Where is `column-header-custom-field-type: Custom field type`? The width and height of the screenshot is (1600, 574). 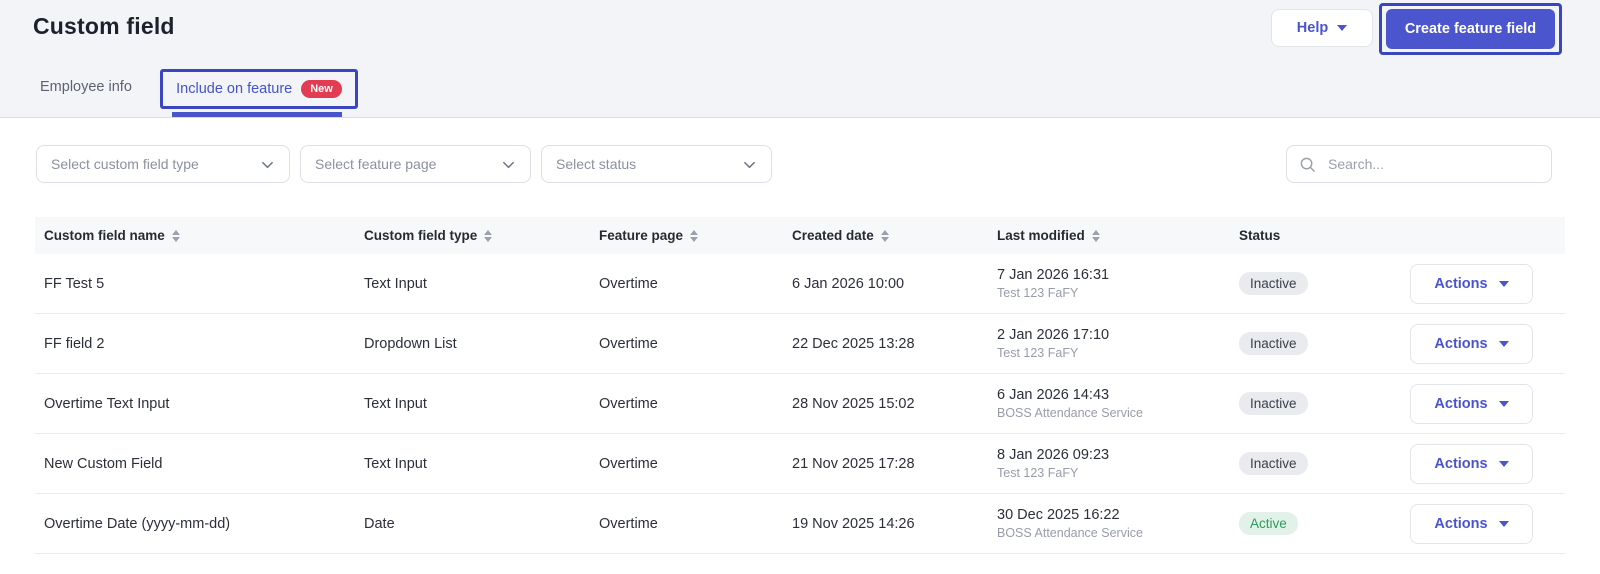
column-header-custom-field-type: Custom field type is located at coordinates (481, 235).